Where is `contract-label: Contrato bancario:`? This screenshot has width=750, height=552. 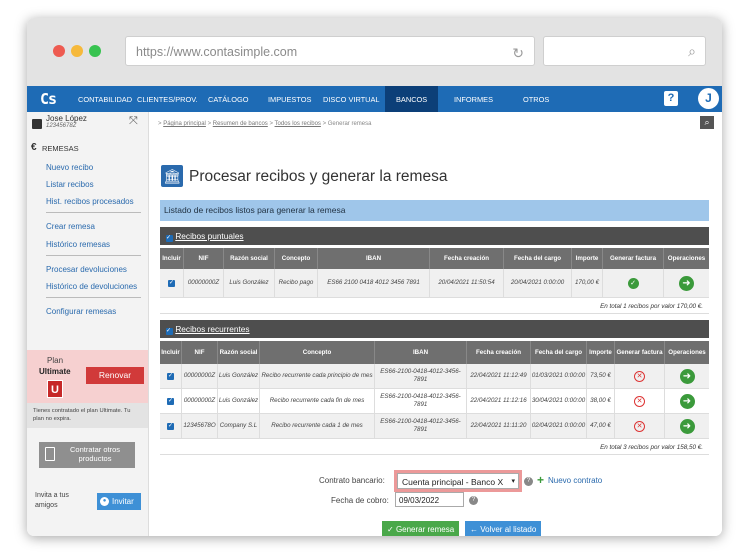 contract-label: Contrato bancario: is located at coordinates (352, 480).